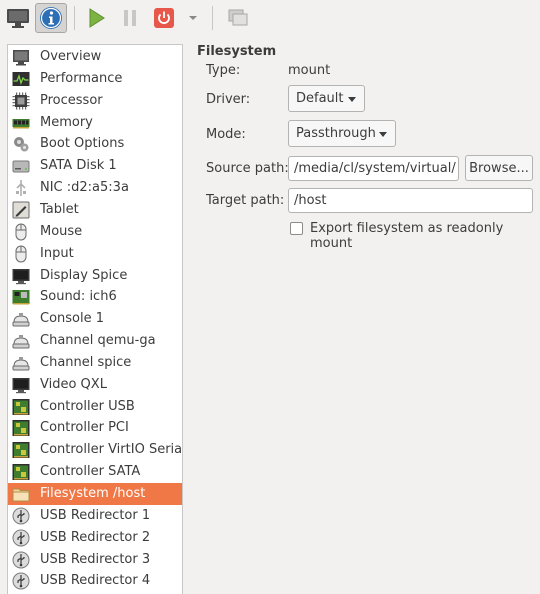 This screenshot has height=594, width=540. What do you see at coordinates (21, 188) in the screenshot?
I see `nic-icon` at bounding box center [21, 188].